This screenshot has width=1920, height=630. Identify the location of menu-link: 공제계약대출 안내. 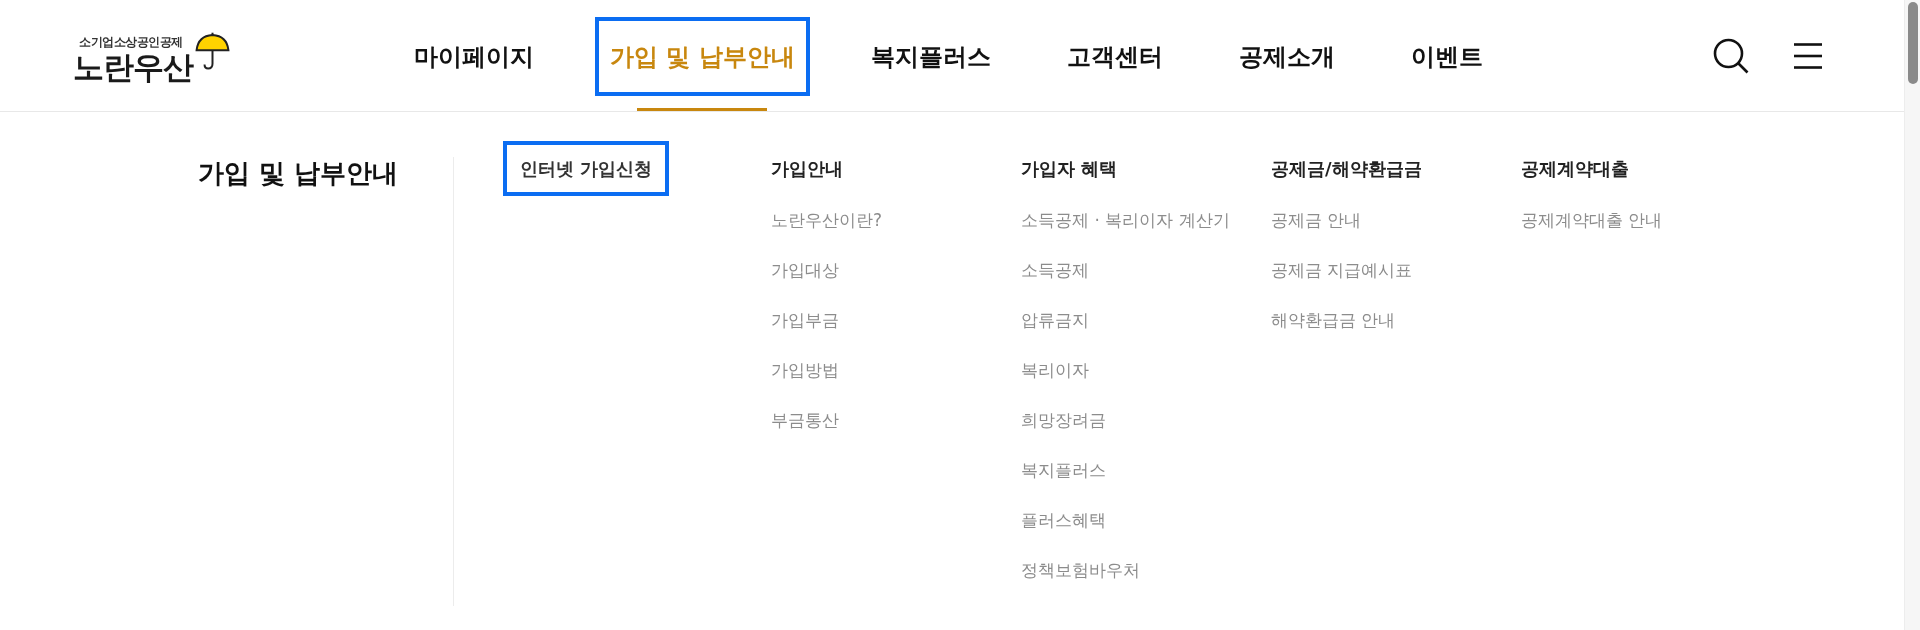
(1592, 220).